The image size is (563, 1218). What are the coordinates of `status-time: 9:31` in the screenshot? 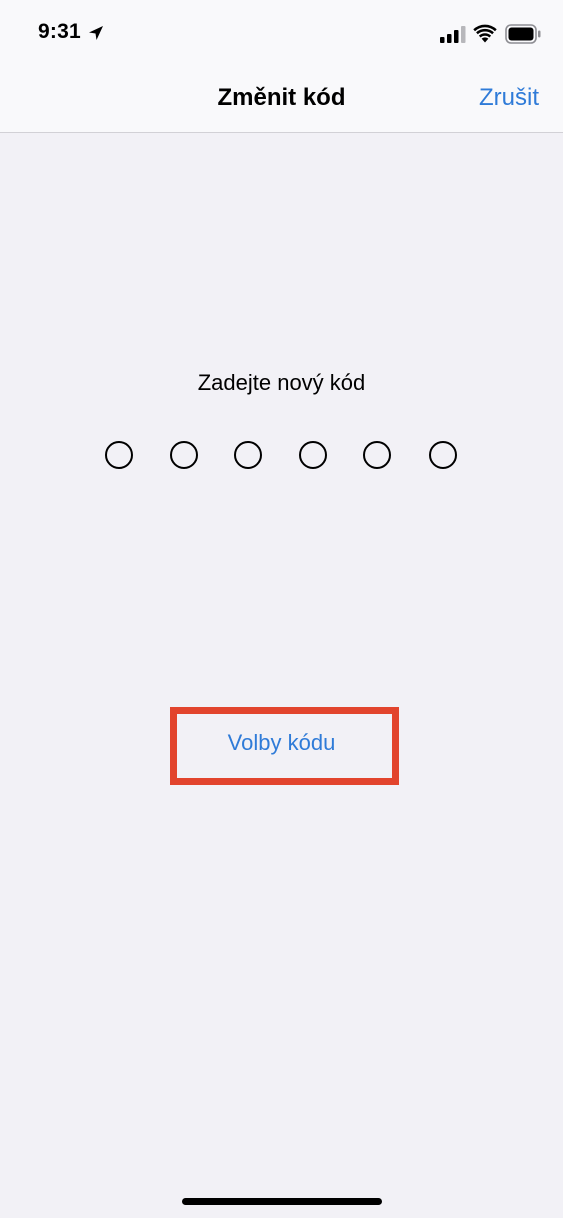 It's located at (59, 31).